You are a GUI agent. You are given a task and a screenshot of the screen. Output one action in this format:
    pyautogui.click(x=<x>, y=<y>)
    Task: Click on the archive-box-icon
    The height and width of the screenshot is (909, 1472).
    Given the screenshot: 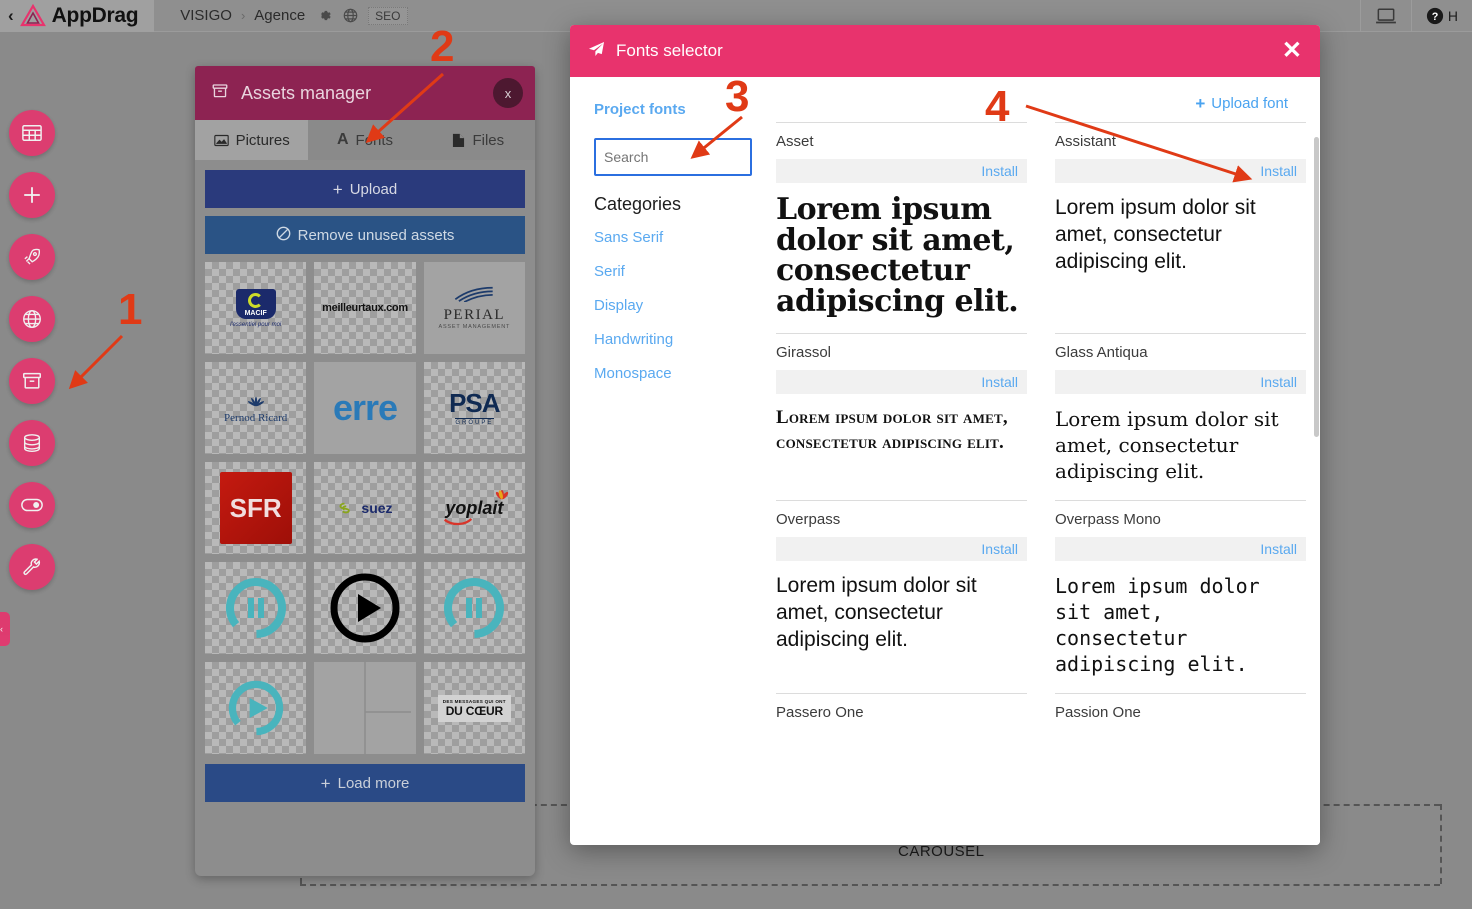 What is the action you would take?
    pyautogui.click(x=32, y=381)
    